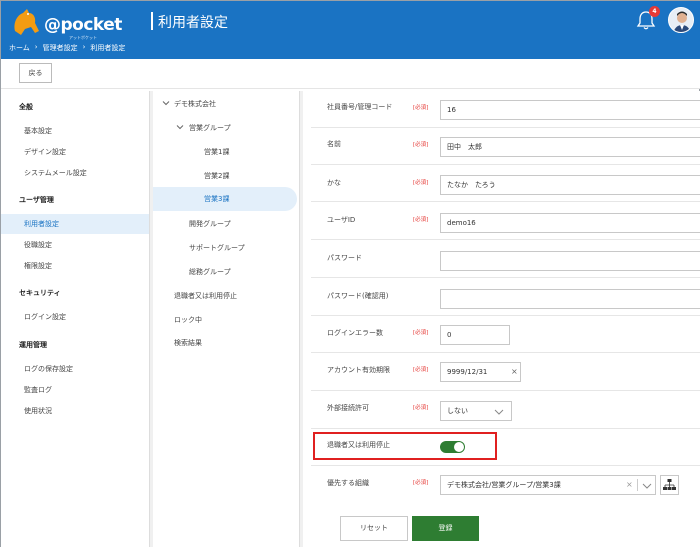 This screenshot has height=547, width=700. What do you see at coordinates (210, 128) in the screenshot?
I see `tree-item-sales-group: 営業グループ` at bounding box center [210, 128].